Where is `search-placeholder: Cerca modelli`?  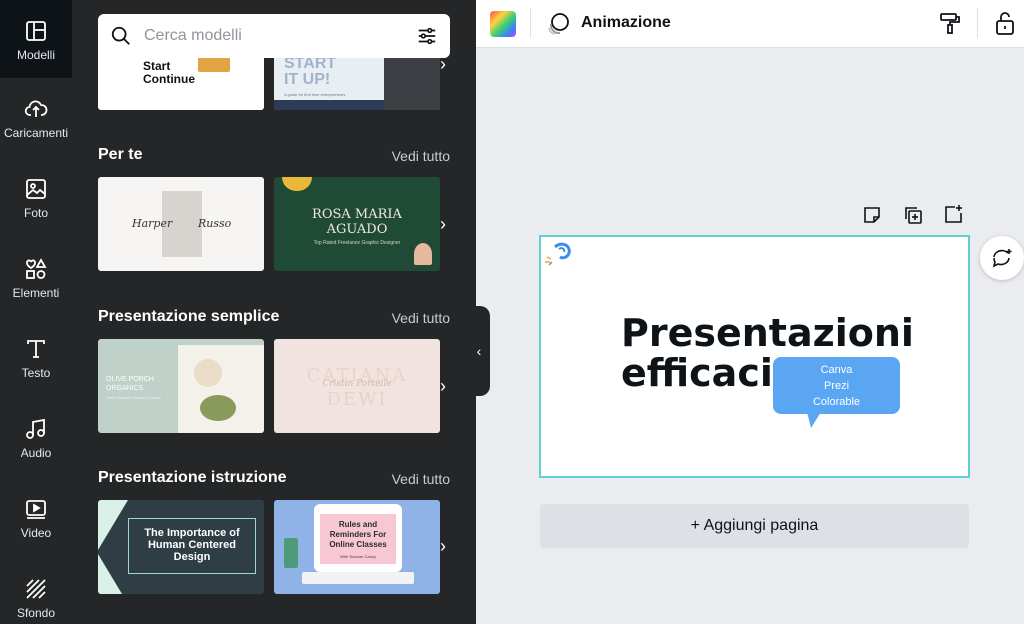
search-placeholder: Cerca modelli is located at coordinates (193, 35).